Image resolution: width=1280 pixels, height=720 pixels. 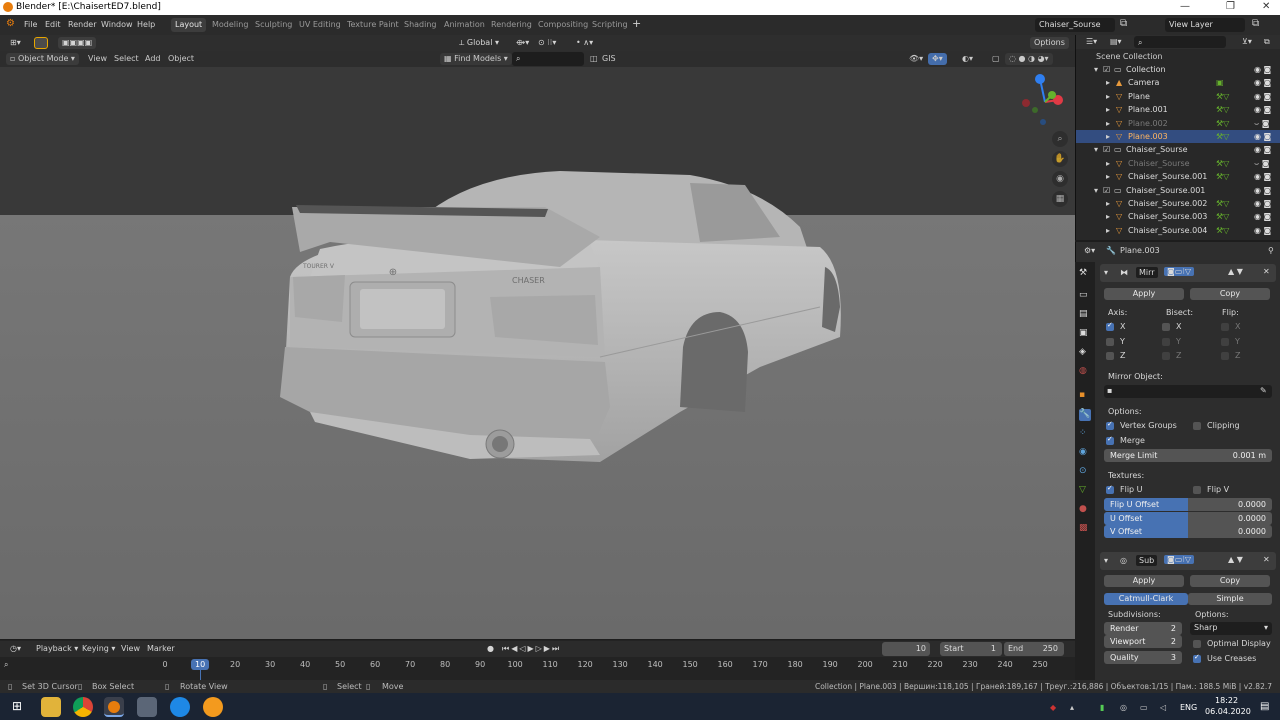 I want to click on texture-tab-icon: ▩, so click(x=1085, y=529).